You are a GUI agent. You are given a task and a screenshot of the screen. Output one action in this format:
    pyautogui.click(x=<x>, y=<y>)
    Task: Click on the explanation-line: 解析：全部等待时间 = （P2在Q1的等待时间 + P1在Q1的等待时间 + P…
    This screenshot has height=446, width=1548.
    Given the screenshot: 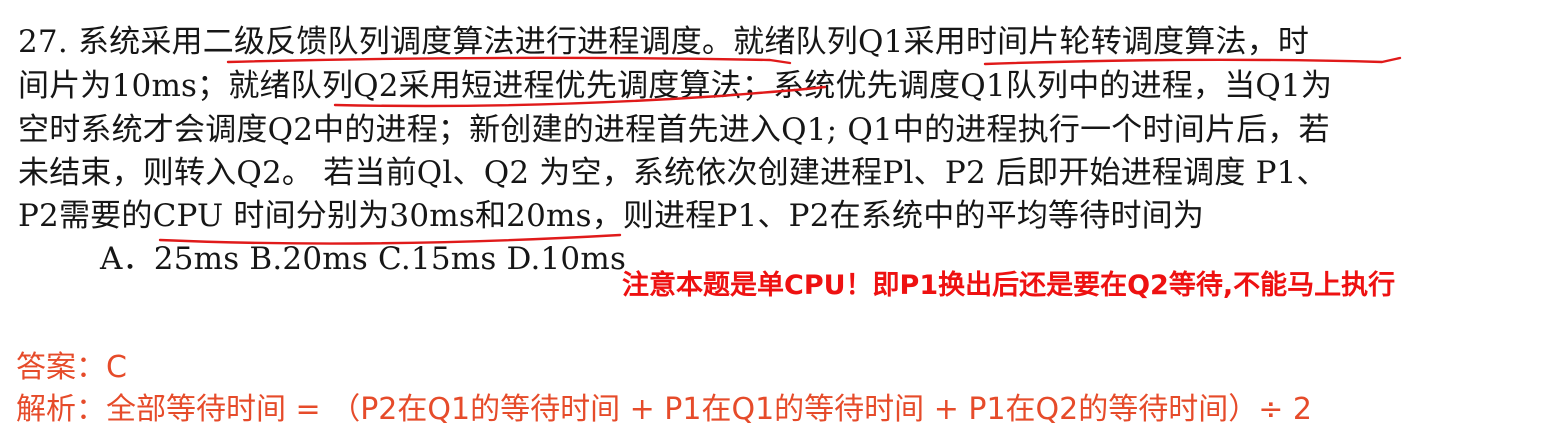 What is the action you would take?
    pyautogui.click(x=664, y=409)
    